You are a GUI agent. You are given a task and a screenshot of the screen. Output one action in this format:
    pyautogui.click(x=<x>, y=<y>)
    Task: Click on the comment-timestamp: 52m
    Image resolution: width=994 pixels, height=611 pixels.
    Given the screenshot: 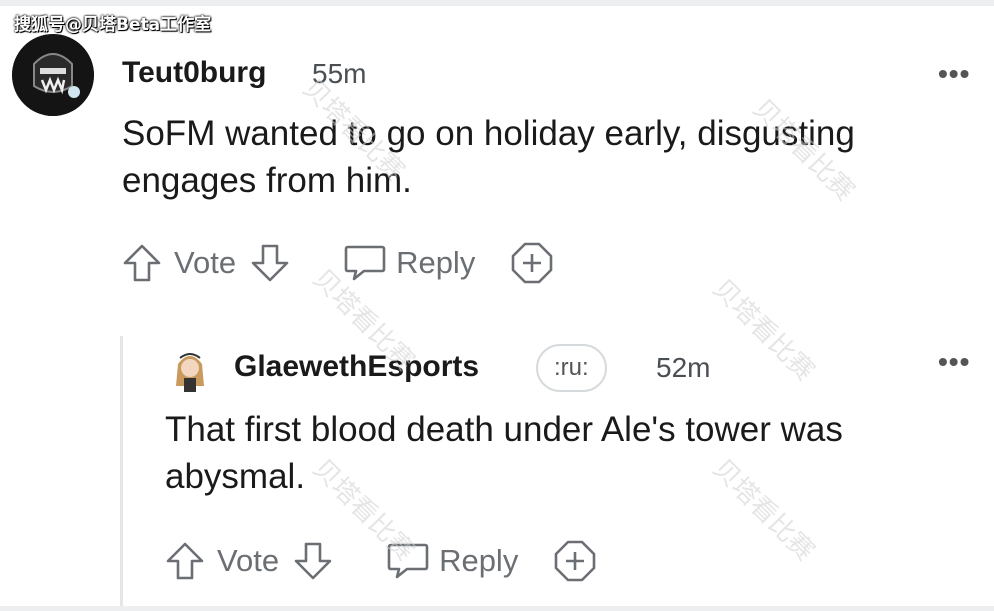 What is the action you would take?
    pyautogui.click(x=683, y=367)
    